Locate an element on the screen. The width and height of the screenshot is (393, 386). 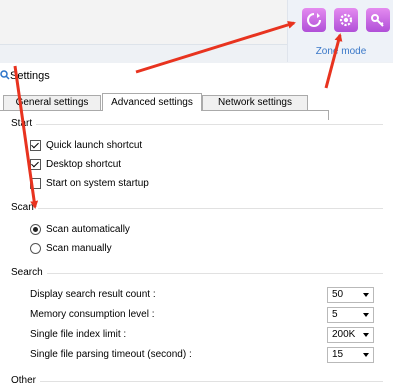
tab-advanced-settings: Advanced settings is located at coordinates (152, 102).